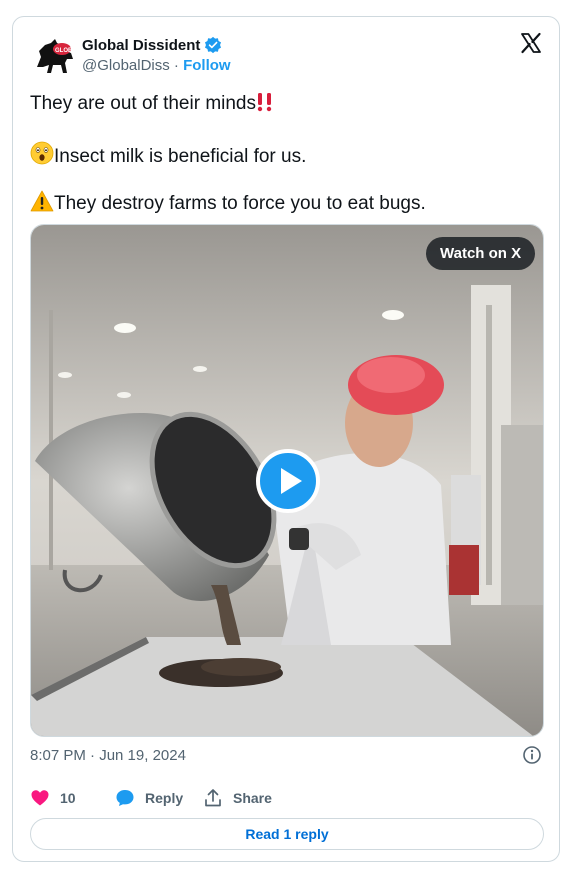 The image size is (569, 873). I want to click on share-label: Share, so click(252, 798).